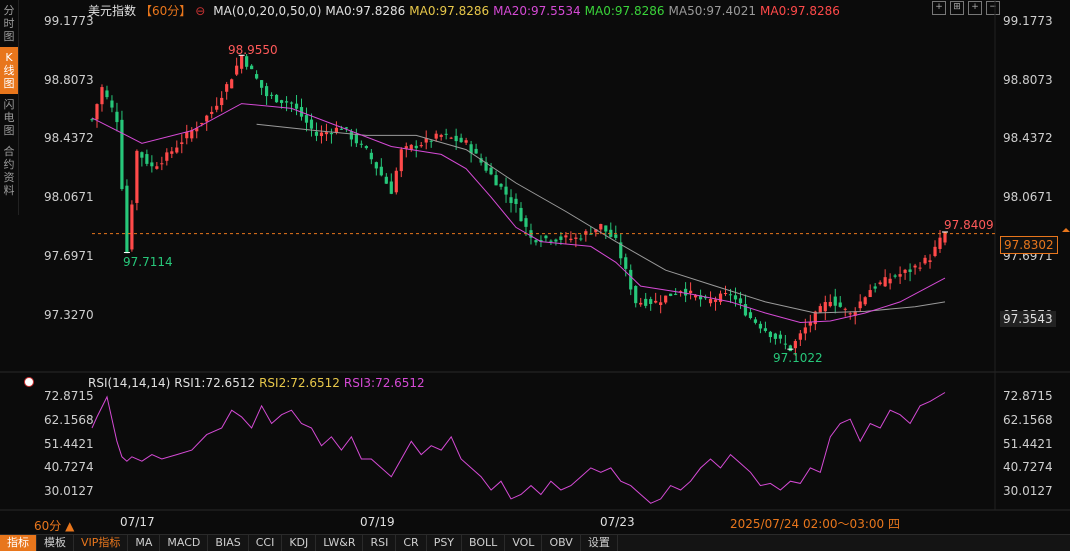 This screenshot has width=1070, height=551. What do you see at coordinates (299, 543) in the screenshot?
I see `indicator-tab-7: KDJ` at bounding box center [299, 543].